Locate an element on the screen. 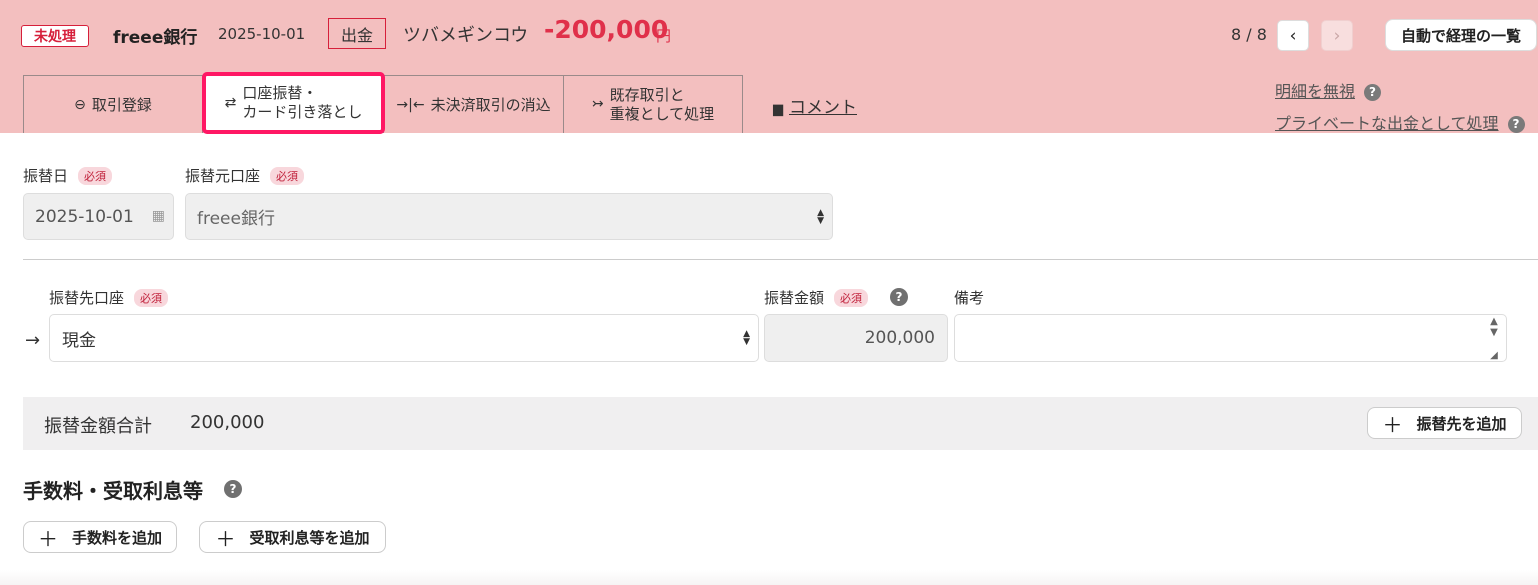 The width and height of the screenshot is (1538, 585). footer-shade is located at coordinates (769, 577).